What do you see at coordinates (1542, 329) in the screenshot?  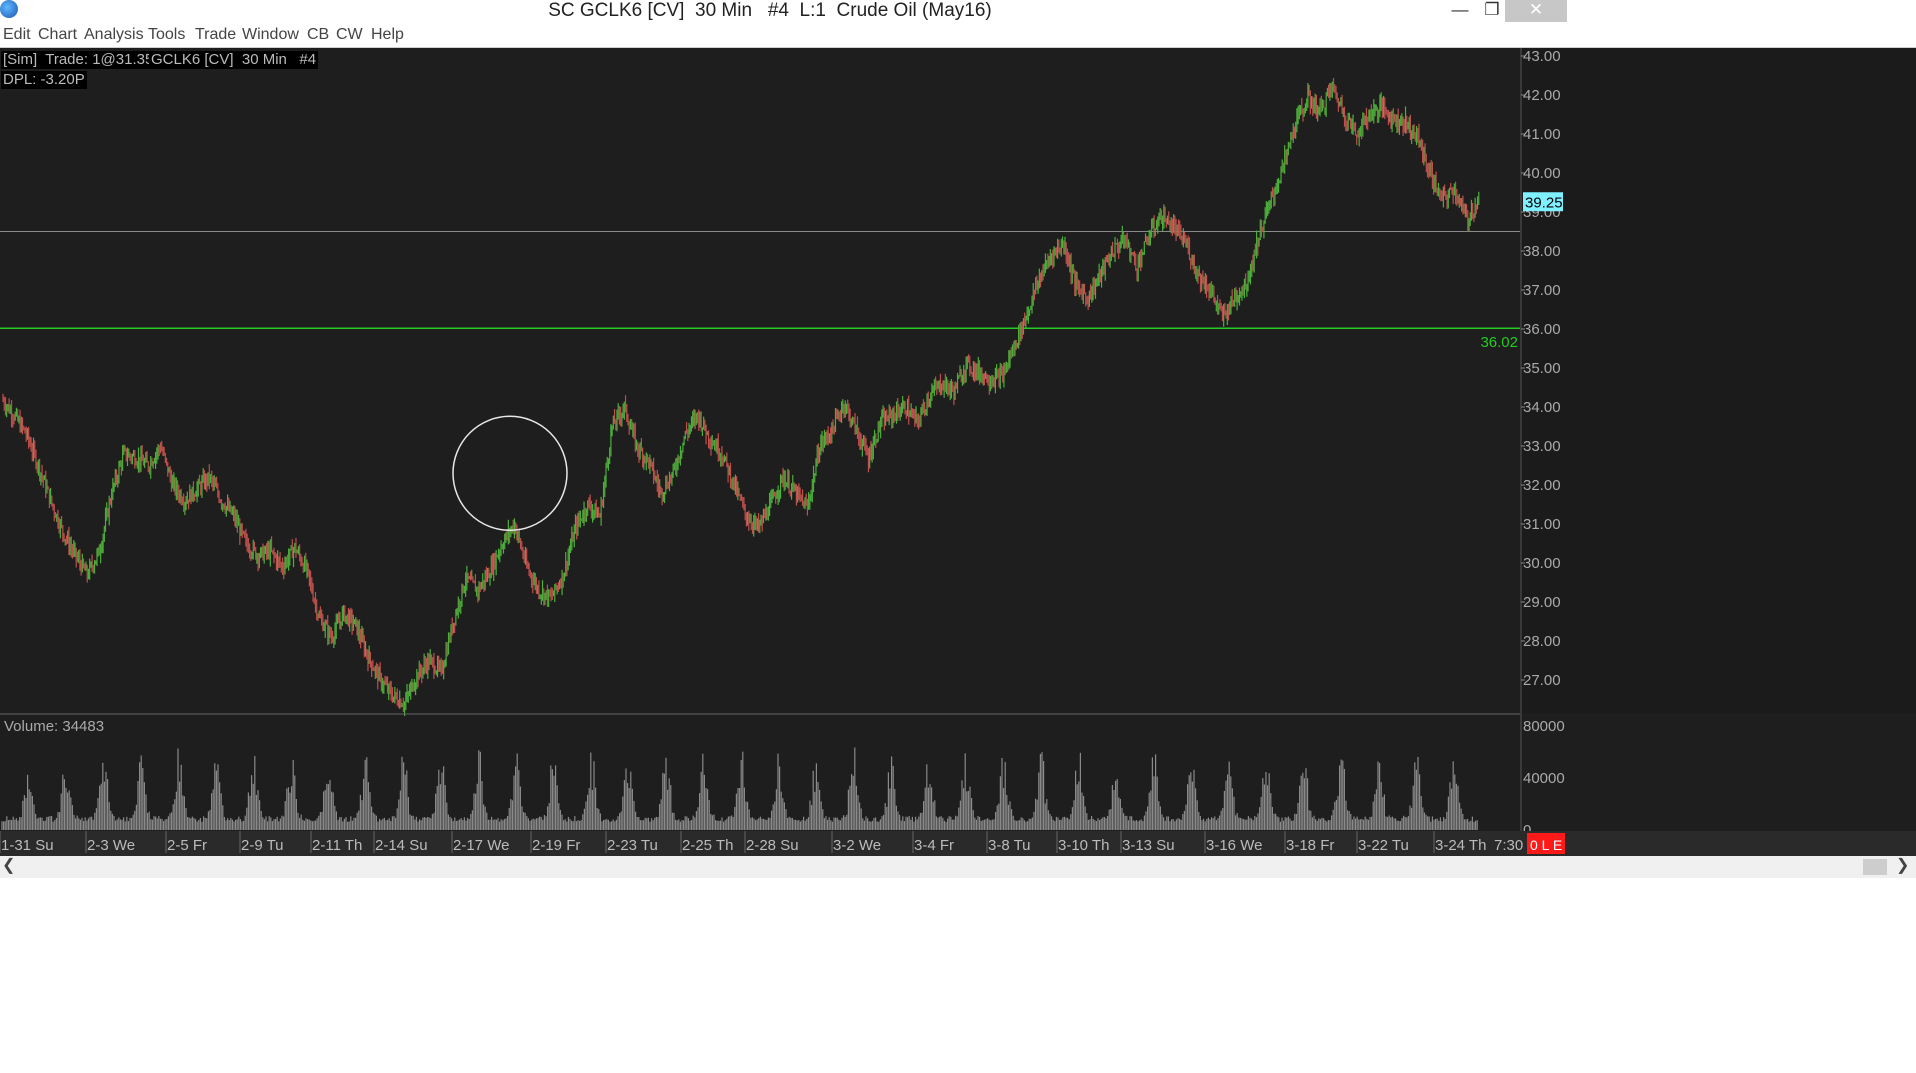 I see `y-tick-label: 36.00` at bounding box center [1542, 329].